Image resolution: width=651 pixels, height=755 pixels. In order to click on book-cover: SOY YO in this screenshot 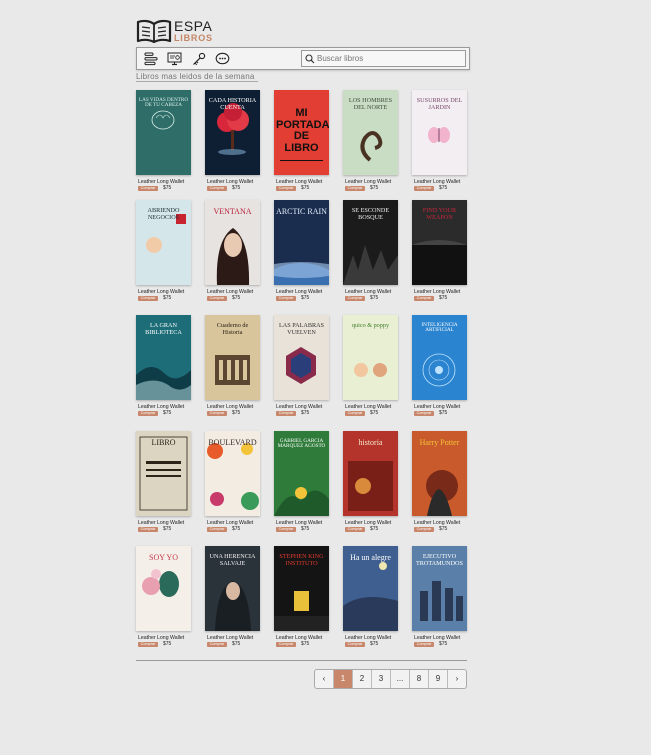, I will do `click(163, 588)`.